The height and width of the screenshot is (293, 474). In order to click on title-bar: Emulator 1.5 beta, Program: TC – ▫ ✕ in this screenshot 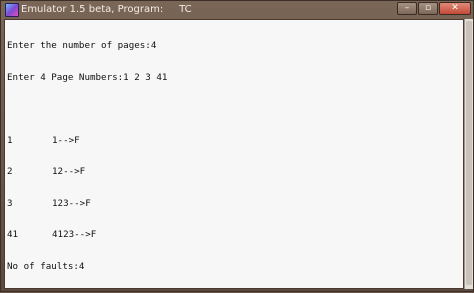, I will do `click(237, 10)`.